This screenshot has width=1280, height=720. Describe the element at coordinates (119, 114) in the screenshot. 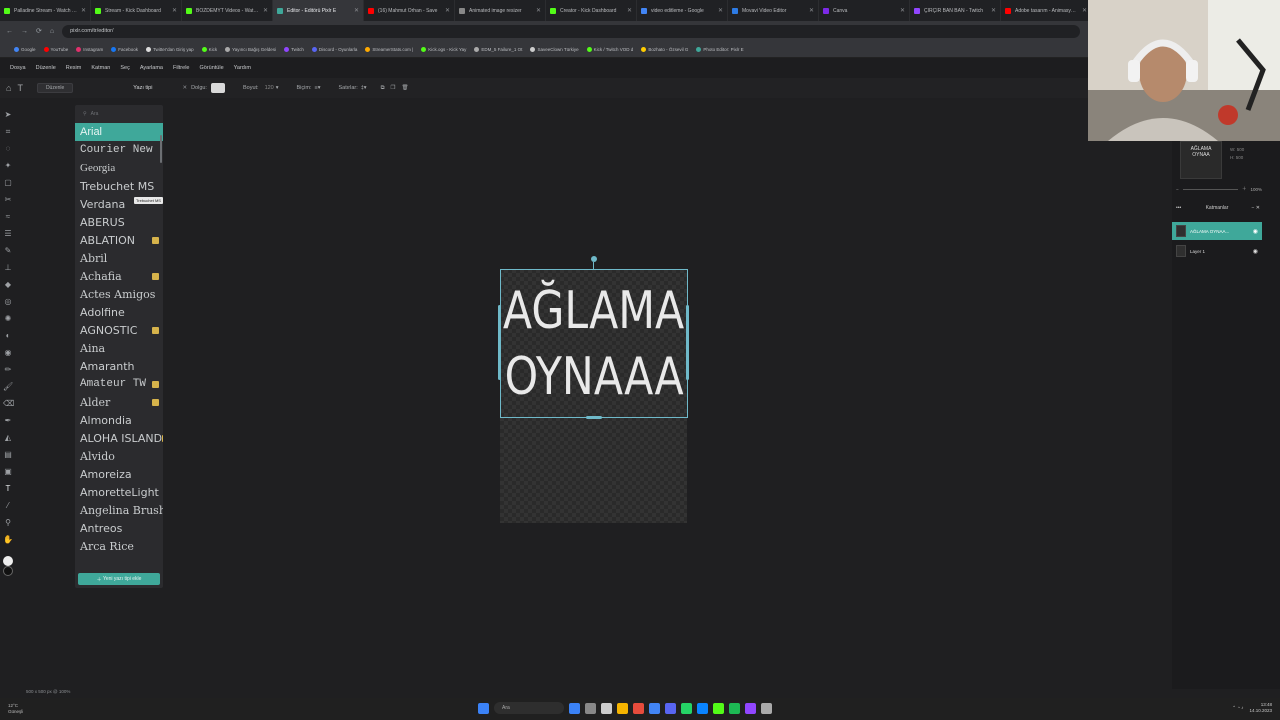

I see `font-search: ⚲ Ara` at that location.